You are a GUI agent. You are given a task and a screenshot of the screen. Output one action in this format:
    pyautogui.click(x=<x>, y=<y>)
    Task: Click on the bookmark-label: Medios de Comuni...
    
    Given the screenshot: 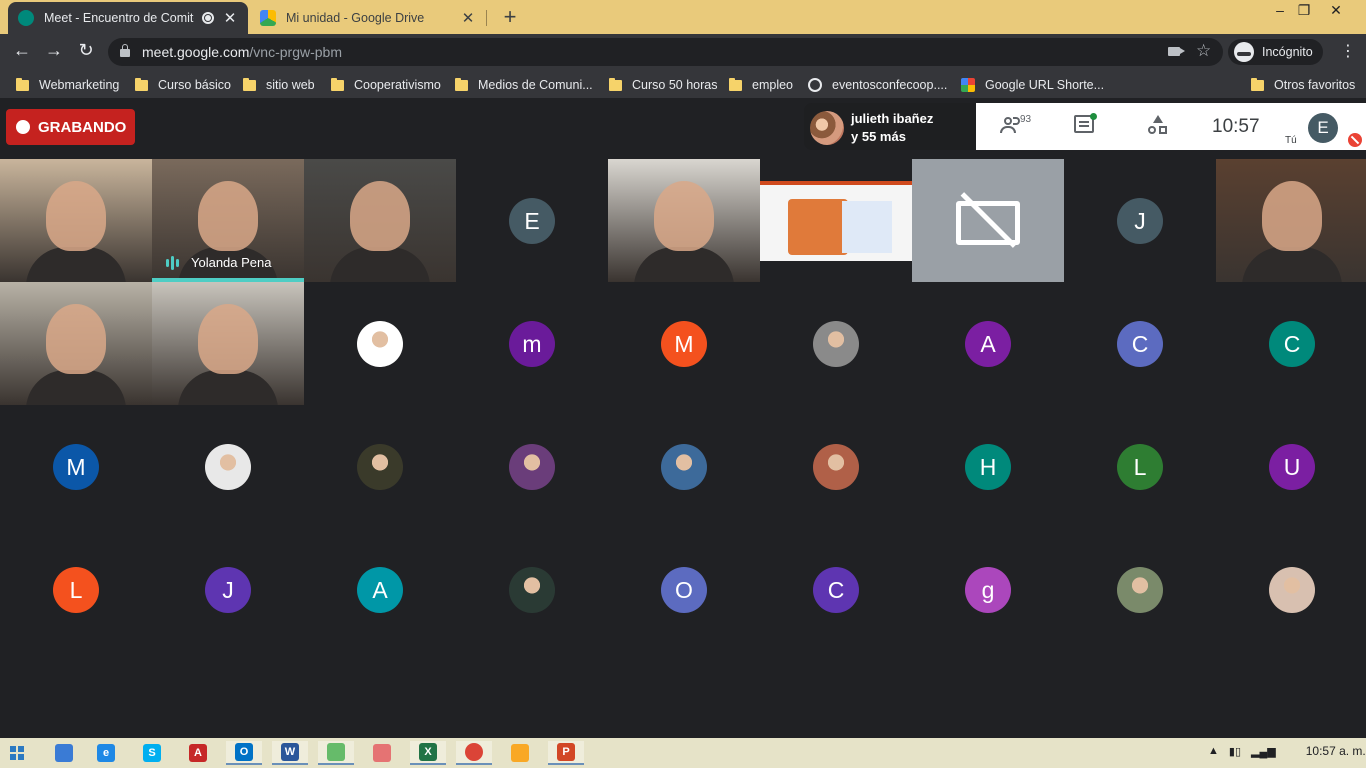 What is the action you would take?
    pyautogui.click(x=535, y=85)
    